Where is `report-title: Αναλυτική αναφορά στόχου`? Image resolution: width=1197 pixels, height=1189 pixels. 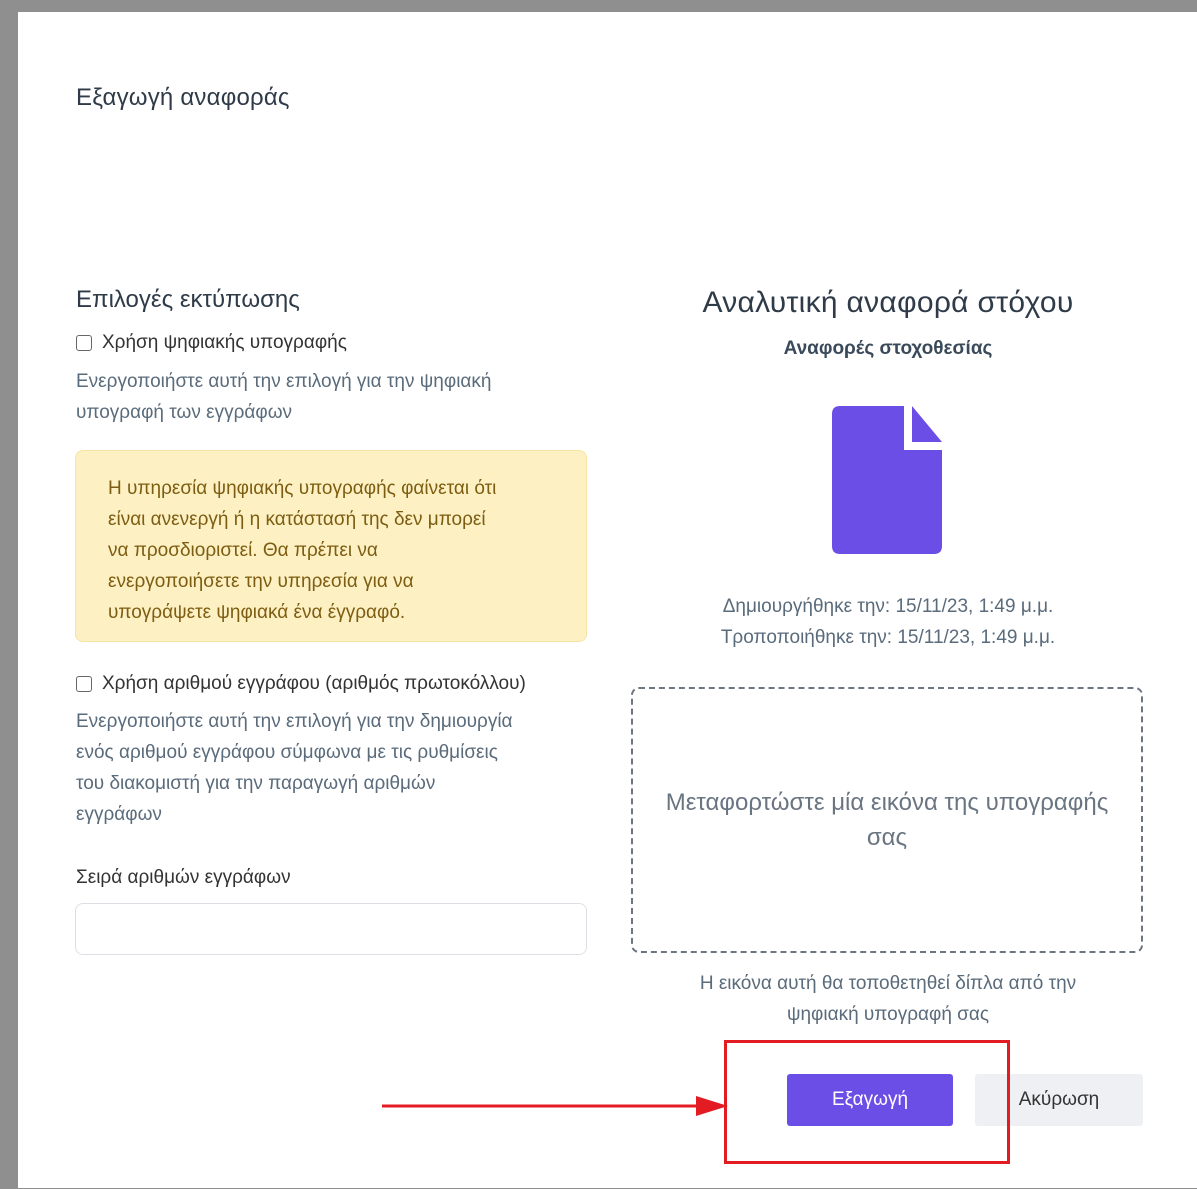 report-title: Αναλυτική αναφορά στόχου is located at coordinates (888, 302).